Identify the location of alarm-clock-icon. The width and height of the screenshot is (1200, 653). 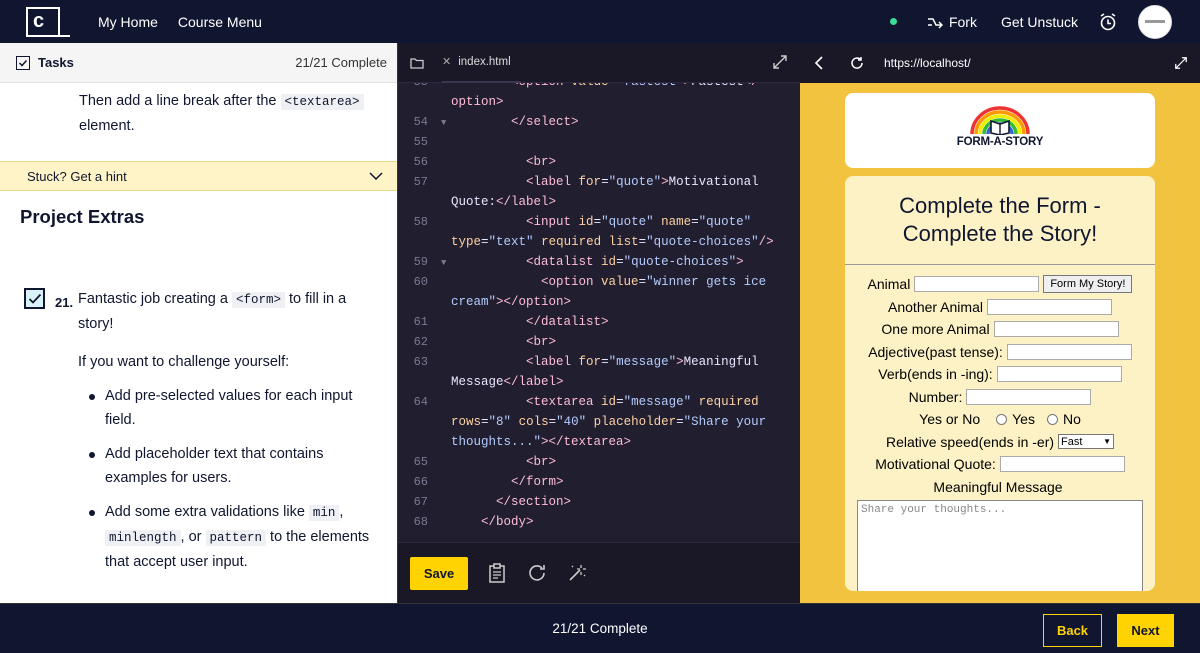
(1108, 22).